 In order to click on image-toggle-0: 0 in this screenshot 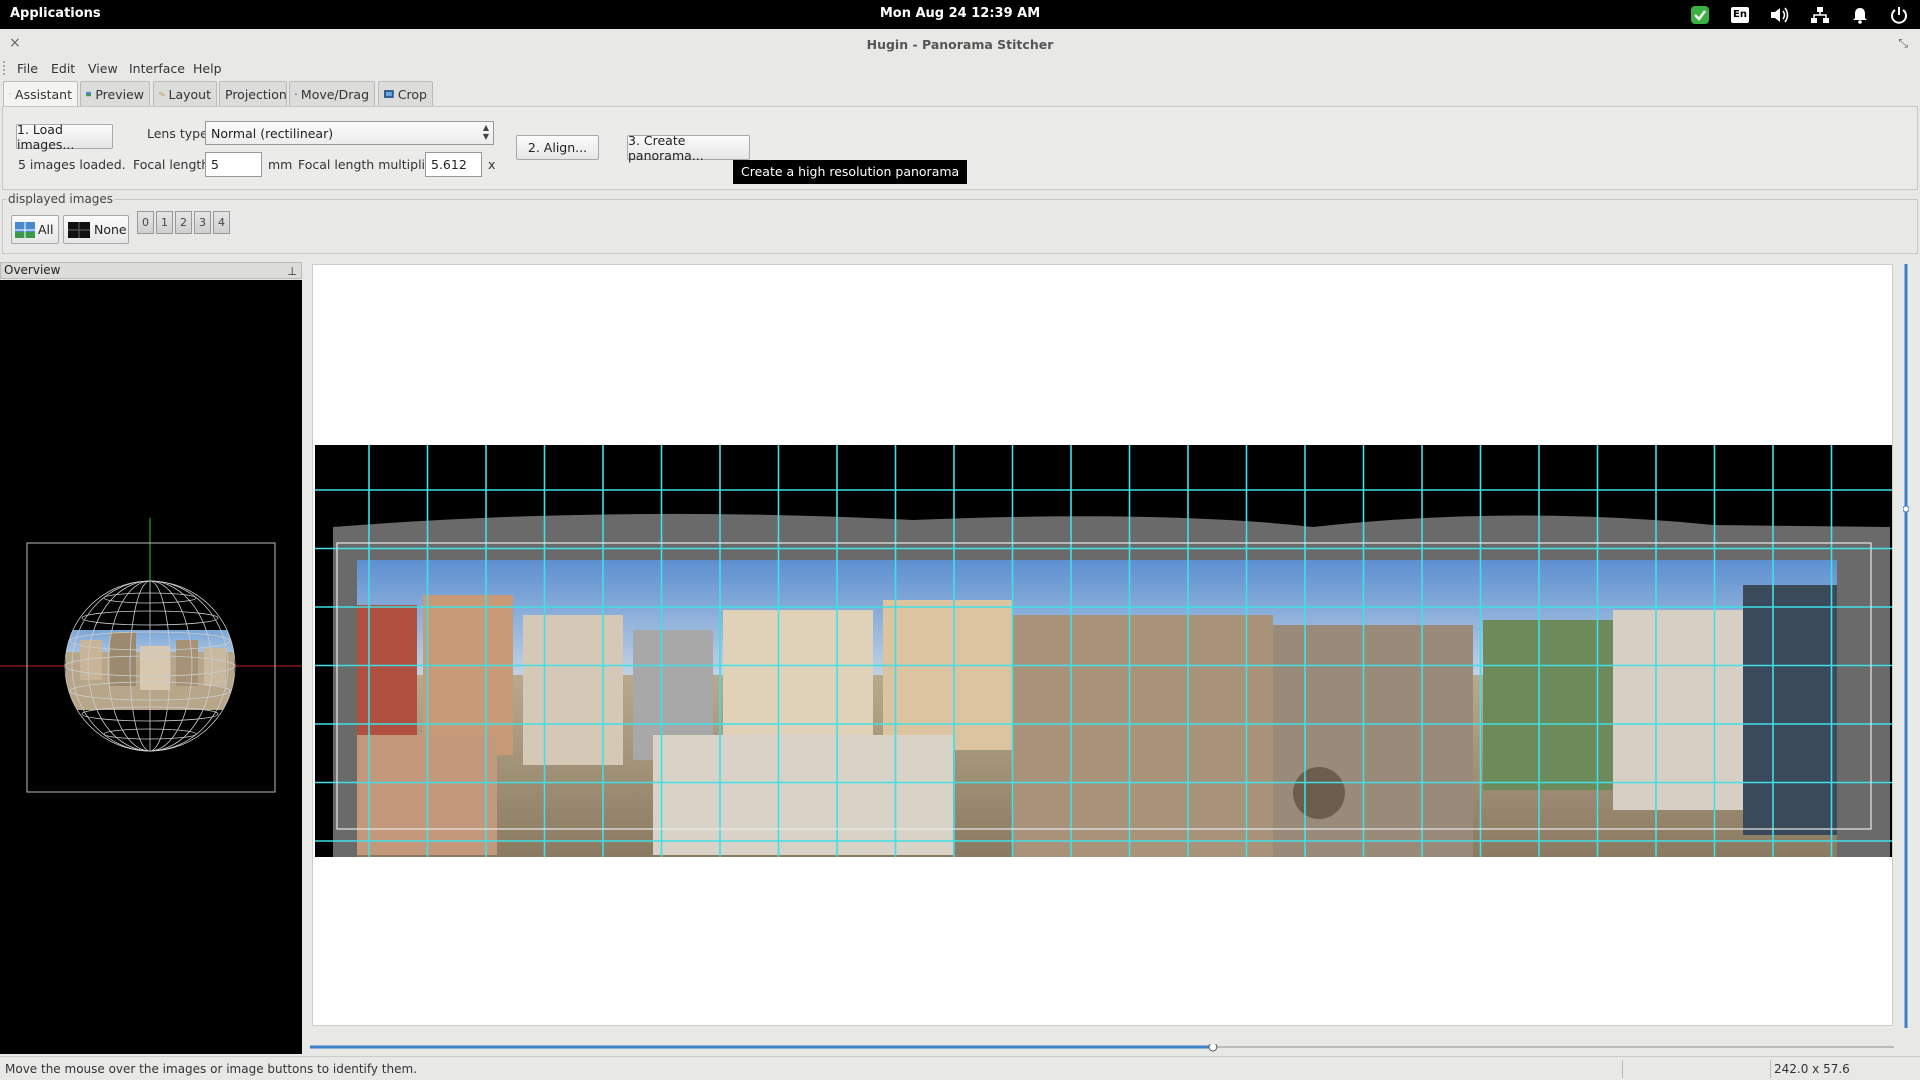, I will do `click(145, 222)`.